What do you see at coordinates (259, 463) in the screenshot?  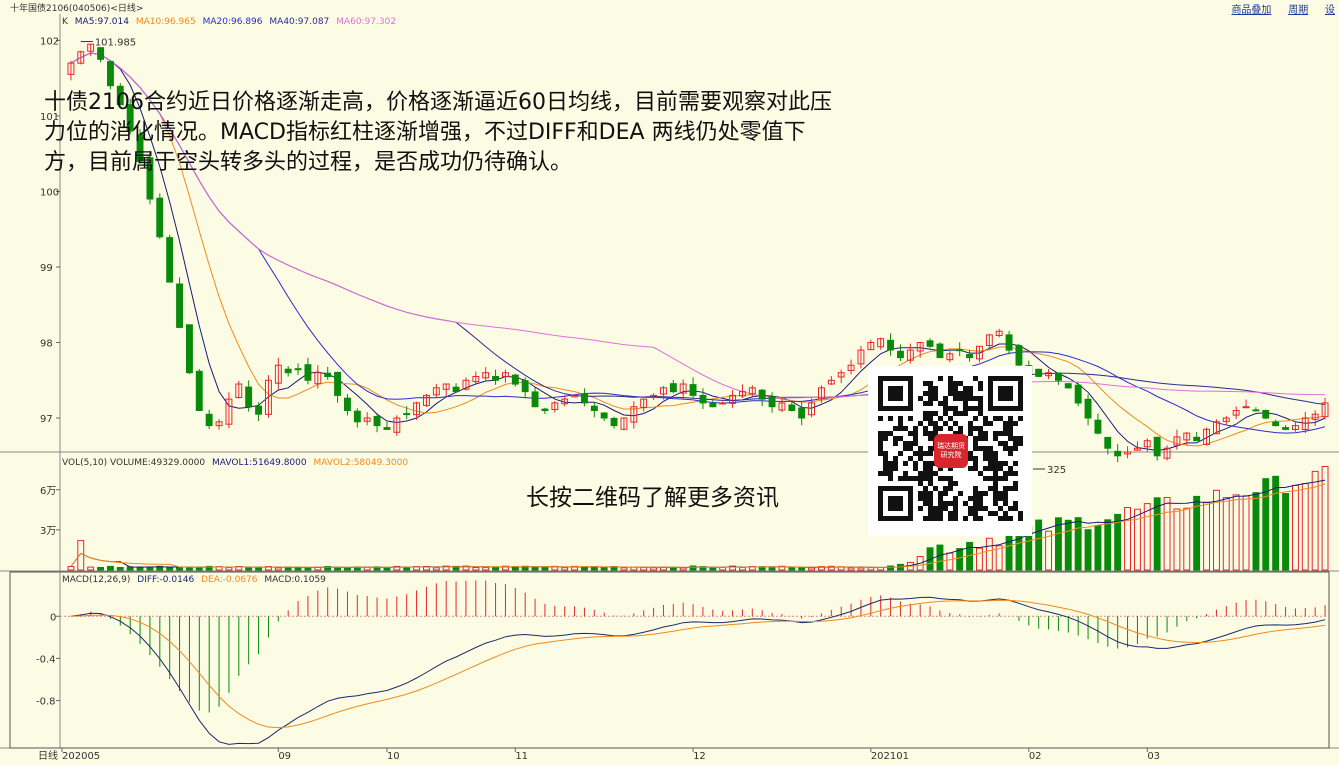 I see `mavol1-legend: MAVOL1:51649.8000` at bounding box center [259, 463].